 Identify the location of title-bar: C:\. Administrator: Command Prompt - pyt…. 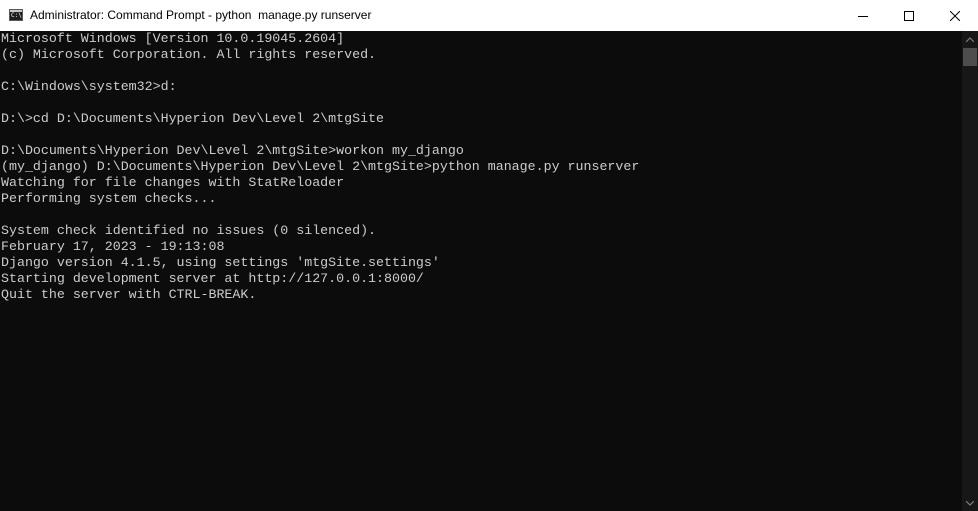
(489, 15).